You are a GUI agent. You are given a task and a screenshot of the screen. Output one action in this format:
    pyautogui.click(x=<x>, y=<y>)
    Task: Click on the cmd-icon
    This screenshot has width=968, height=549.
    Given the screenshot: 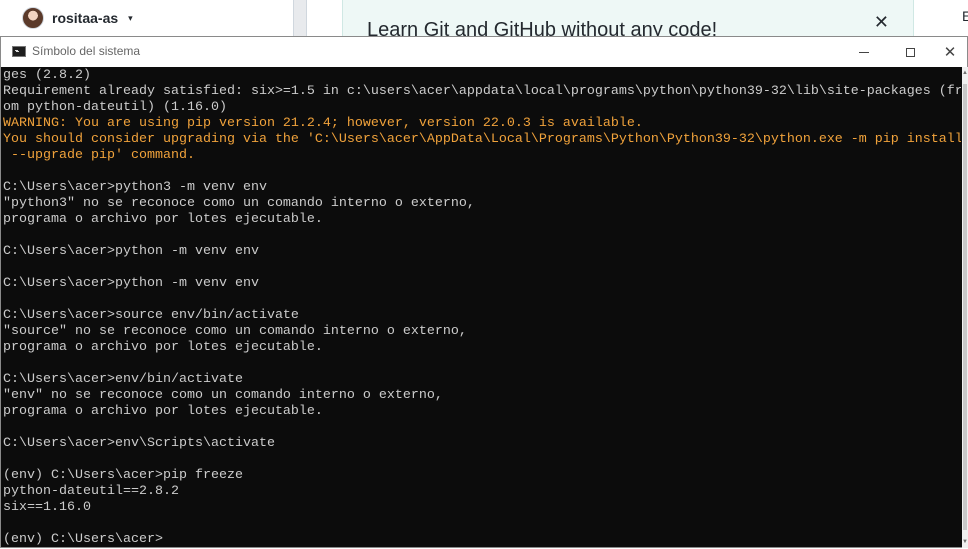 What is the action you would take?
    pyautogui.click(x=19, y=51)
    